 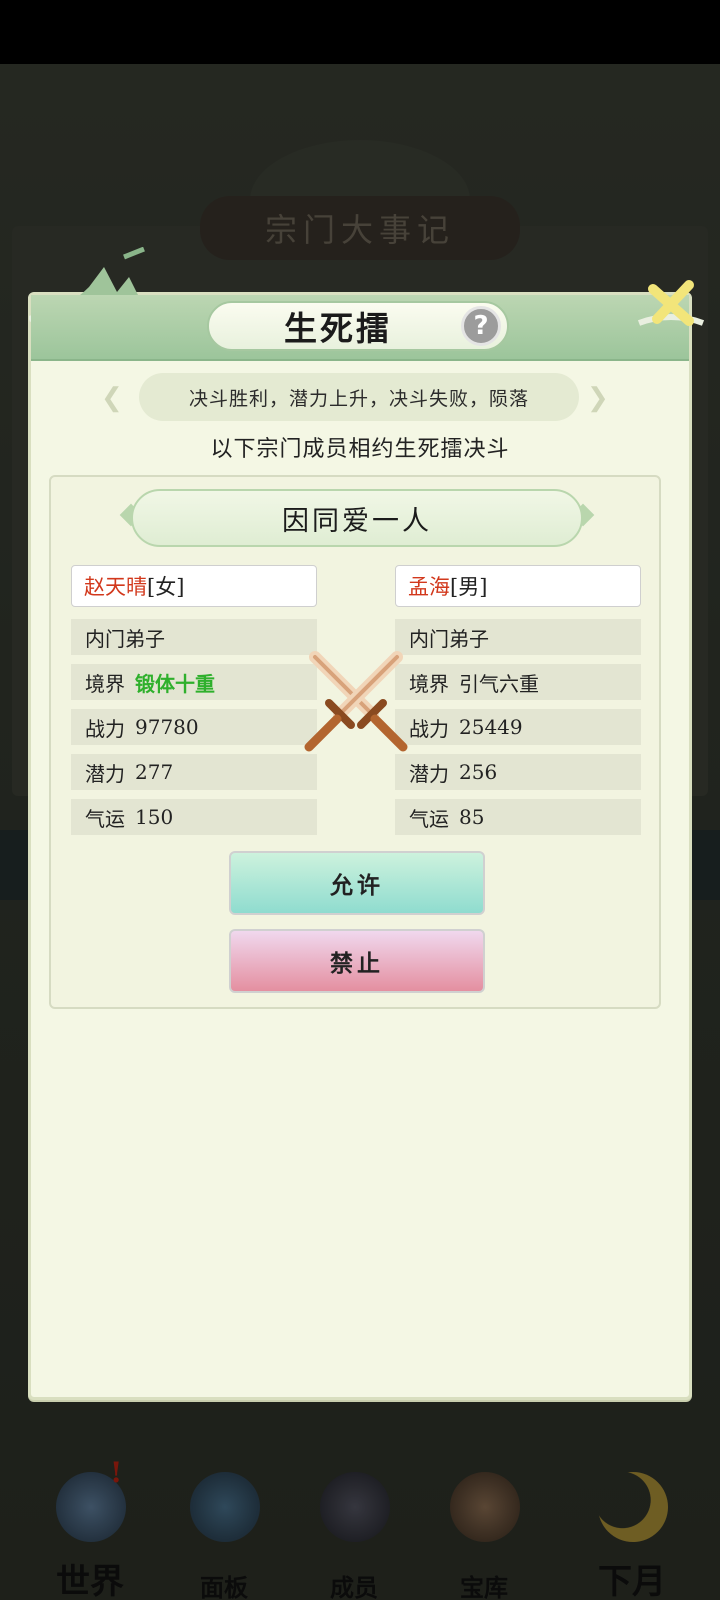 I want to click on fighter-right-realm-row: 境界 引气六重, so click(x=518, y=682).